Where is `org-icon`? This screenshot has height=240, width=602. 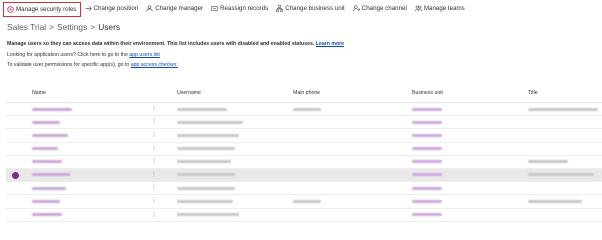
org-icon is located at coordinates (280, 8).